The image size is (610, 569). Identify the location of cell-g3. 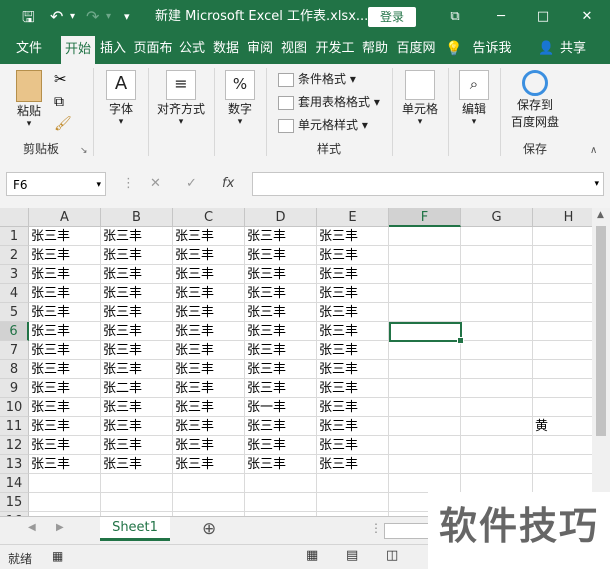
(497, 274).